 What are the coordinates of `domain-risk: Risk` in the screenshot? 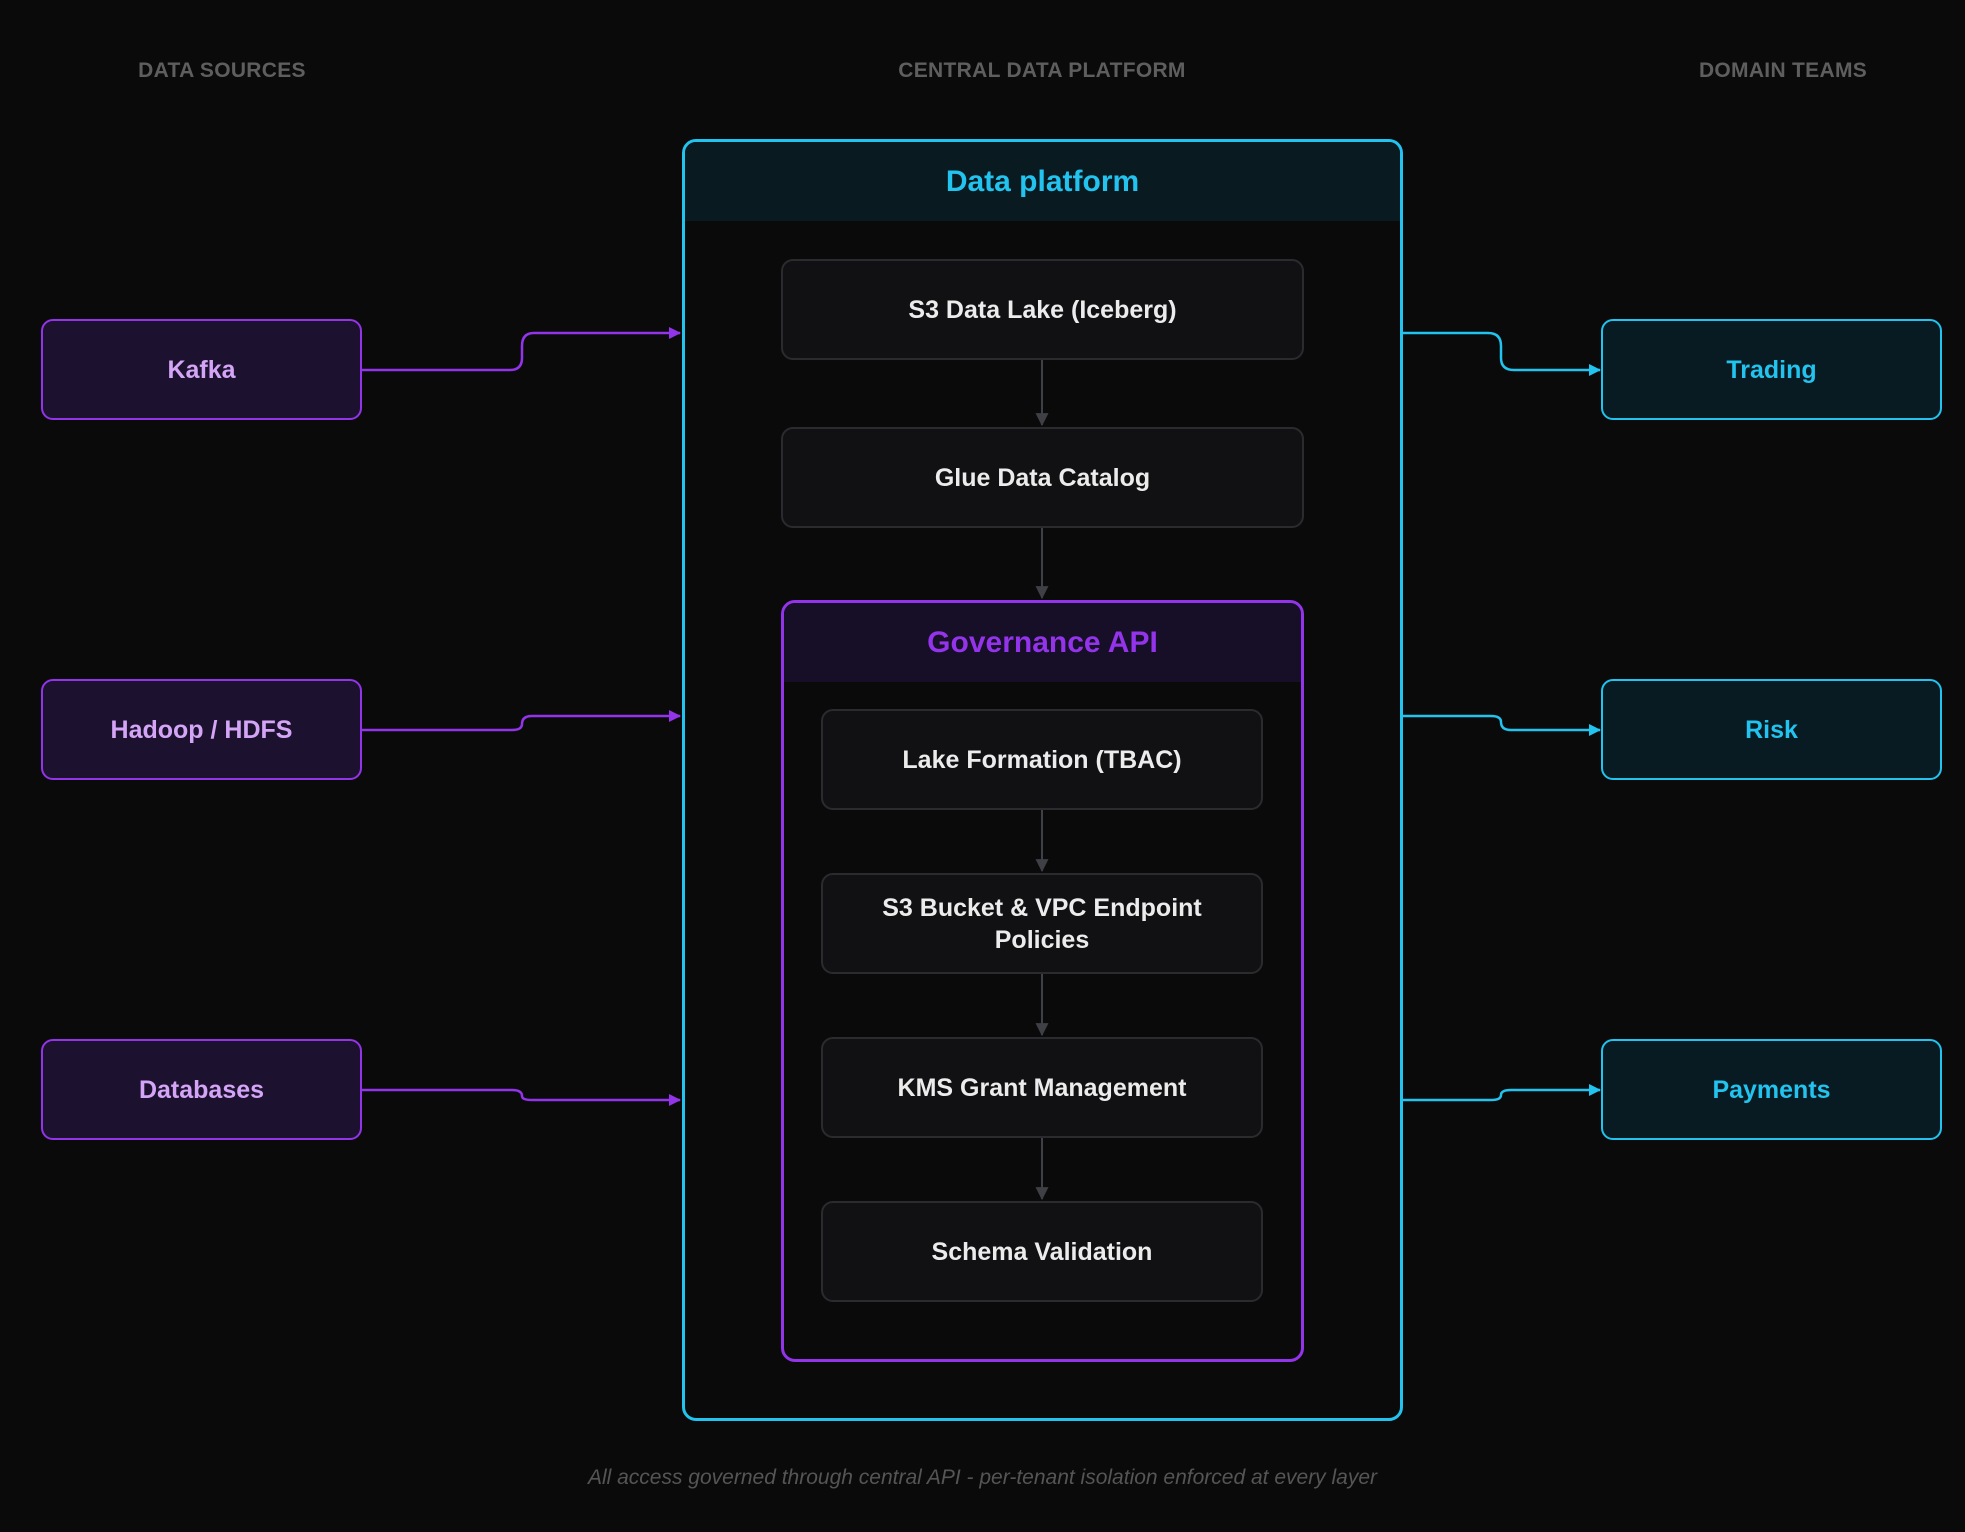 It's located at (1771, 729).